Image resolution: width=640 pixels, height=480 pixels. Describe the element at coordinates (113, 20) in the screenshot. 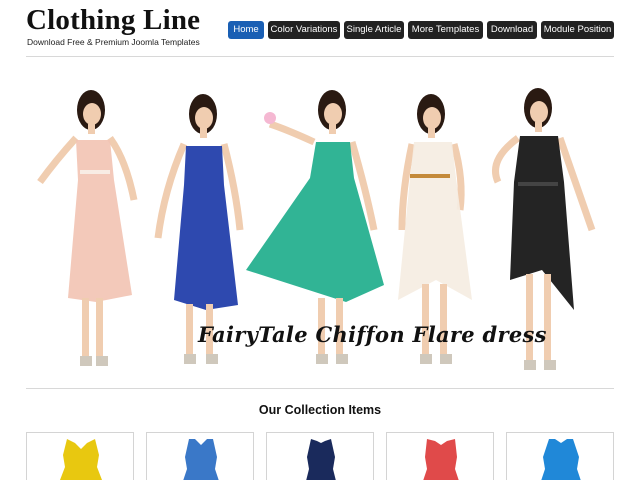

I see `site-title: Clothing Line` at that location.